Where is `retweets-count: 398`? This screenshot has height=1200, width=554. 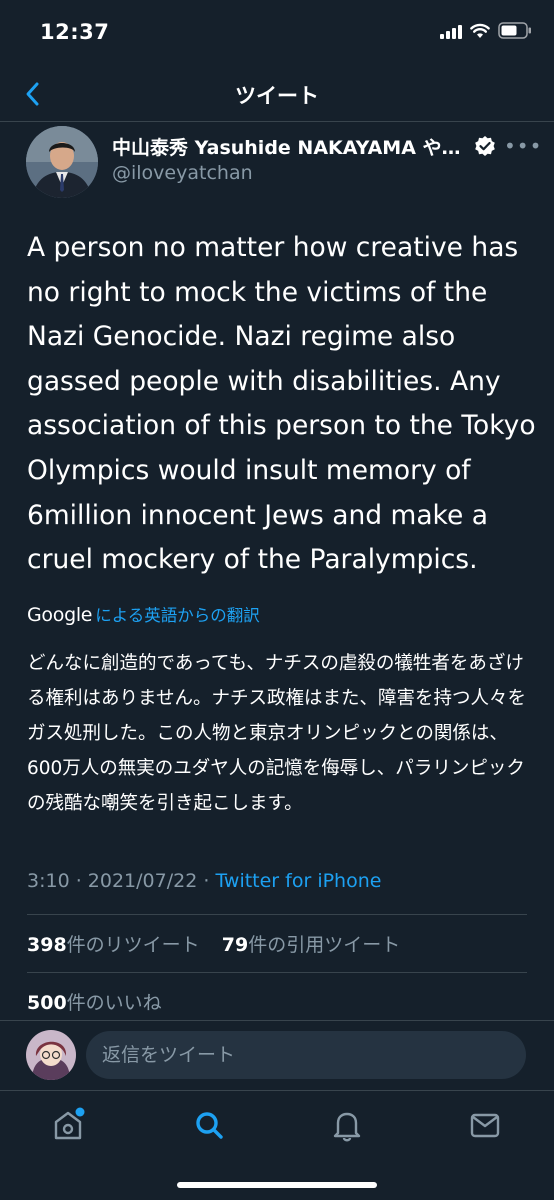 retweets-count: 398 is located at coordinates (47, 945).